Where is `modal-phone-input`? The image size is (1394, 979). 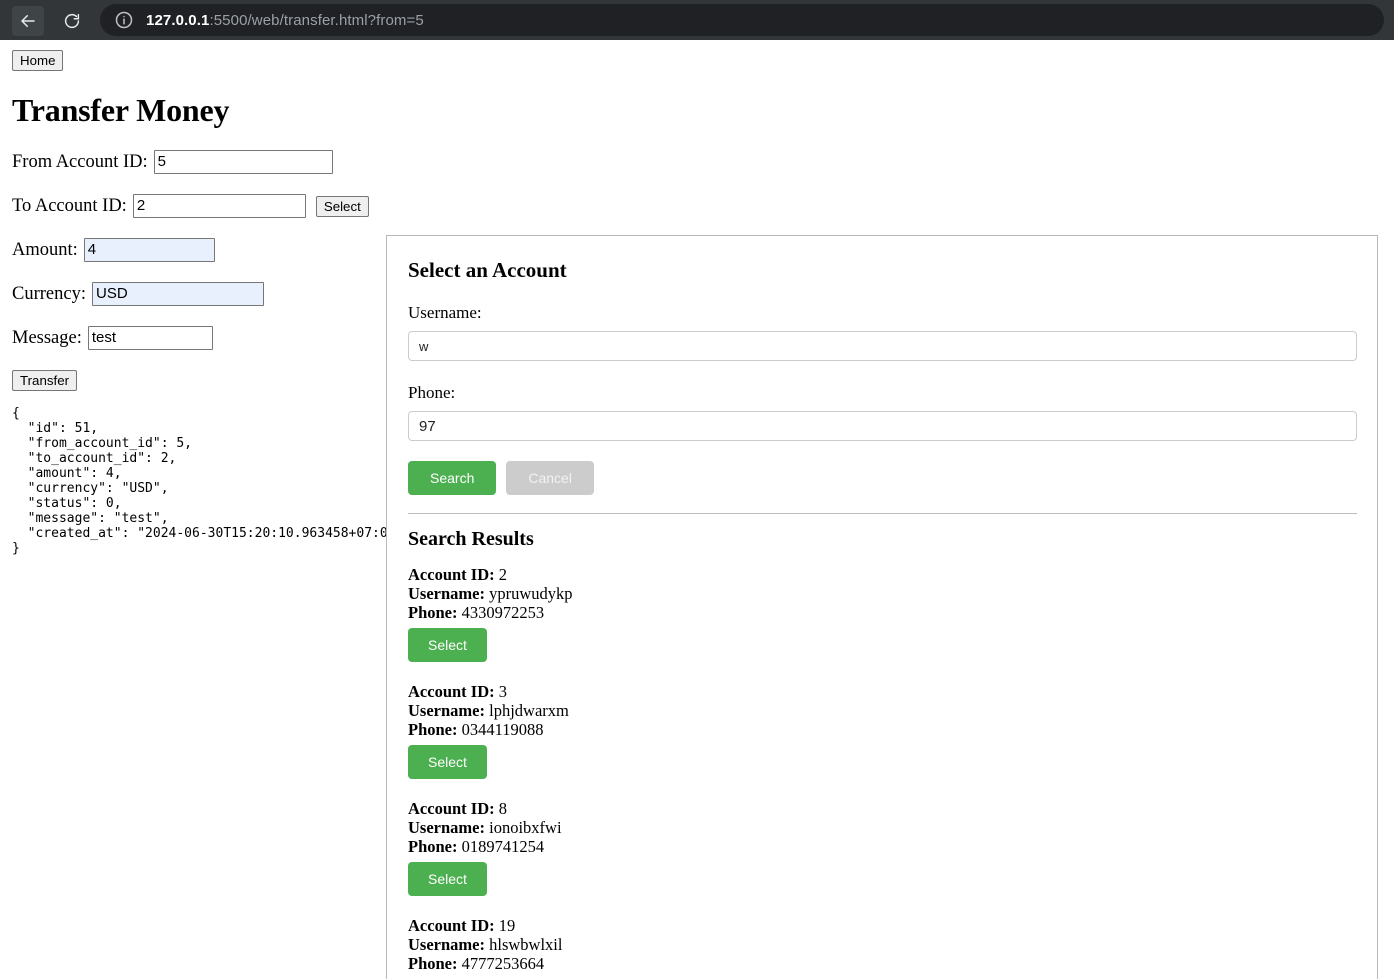 modal-phone-input is located at coordinates (882, 426).